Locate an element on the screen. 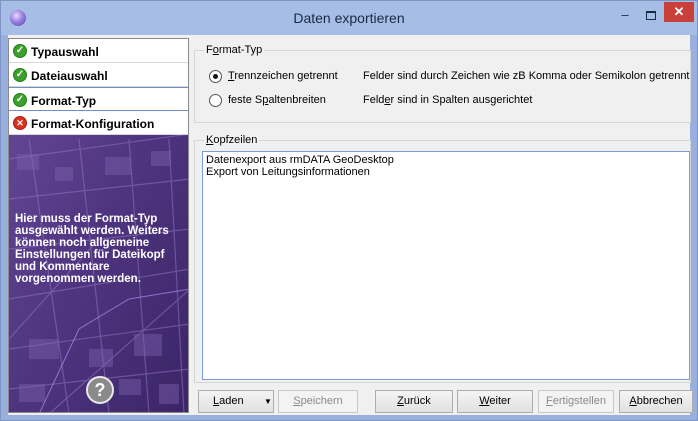  kopfzeilen-line: Datenexport aus rmDATA GeoDesktop is located at coordinates (300, 160).